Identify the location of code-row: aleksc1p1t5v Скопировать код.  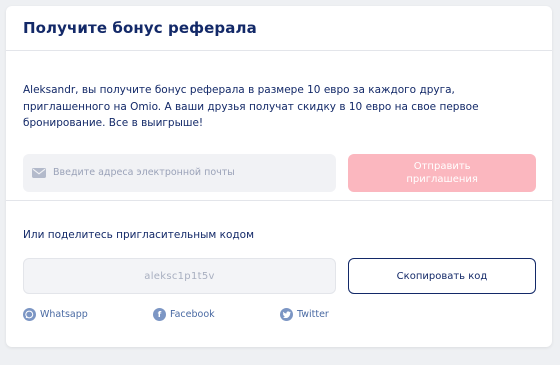
(279, 276).